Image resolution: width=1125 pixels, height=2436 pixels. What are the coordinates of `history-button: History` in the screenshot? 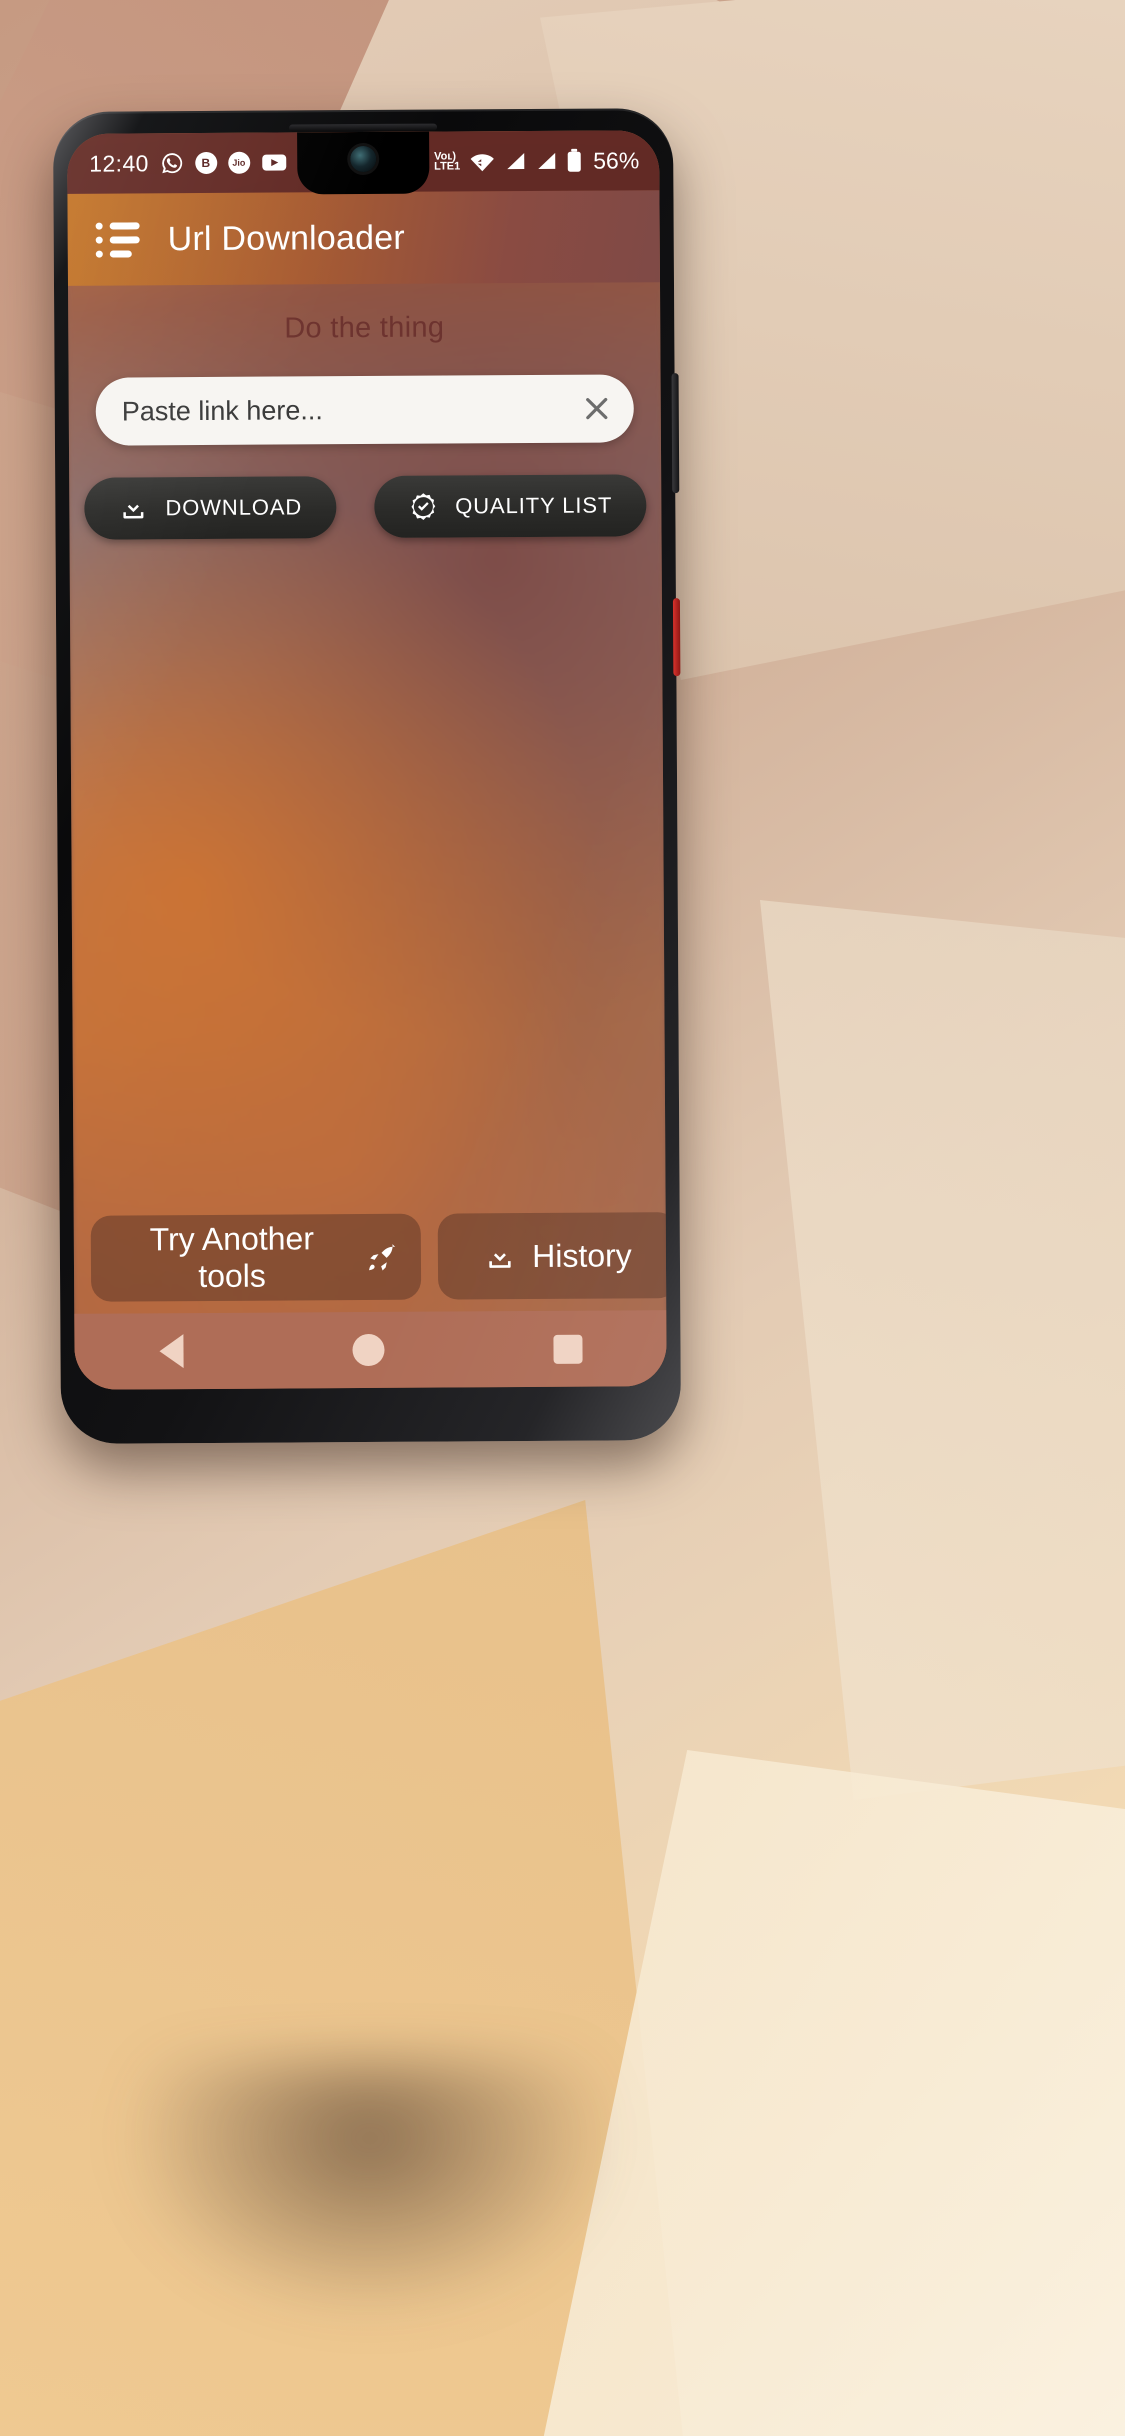 It's located at (552, 1256).